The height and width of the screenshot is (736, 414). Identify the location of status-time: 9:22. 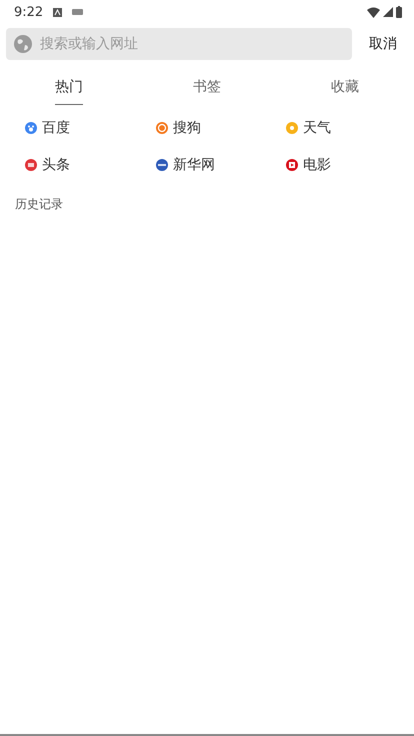
(29, 12).